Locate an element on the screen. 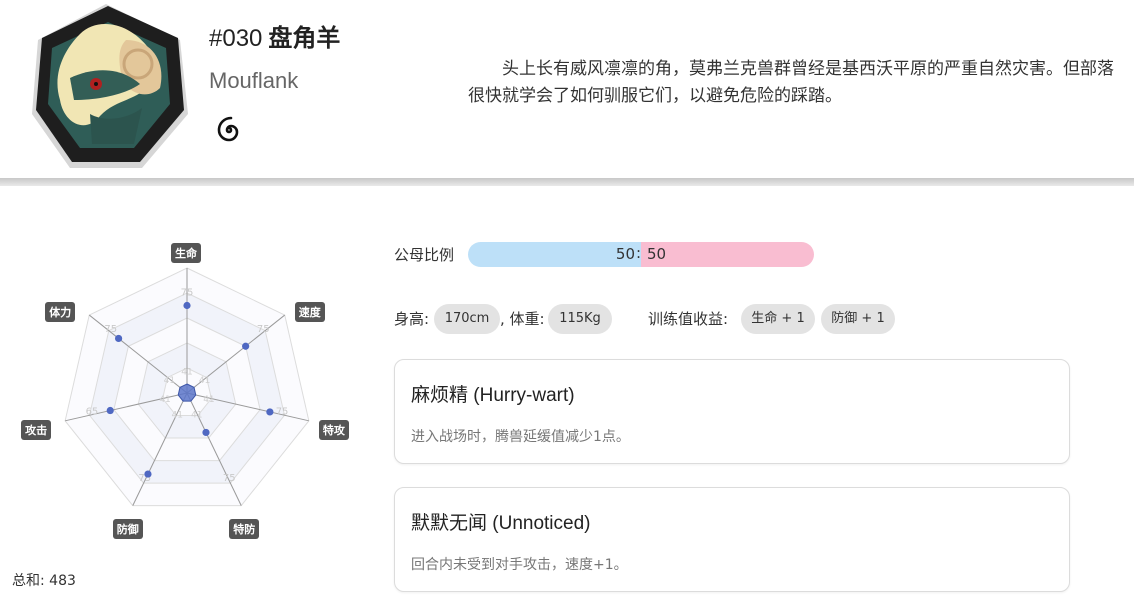  stat-label: 体力 is located at coordinates (60, 312).